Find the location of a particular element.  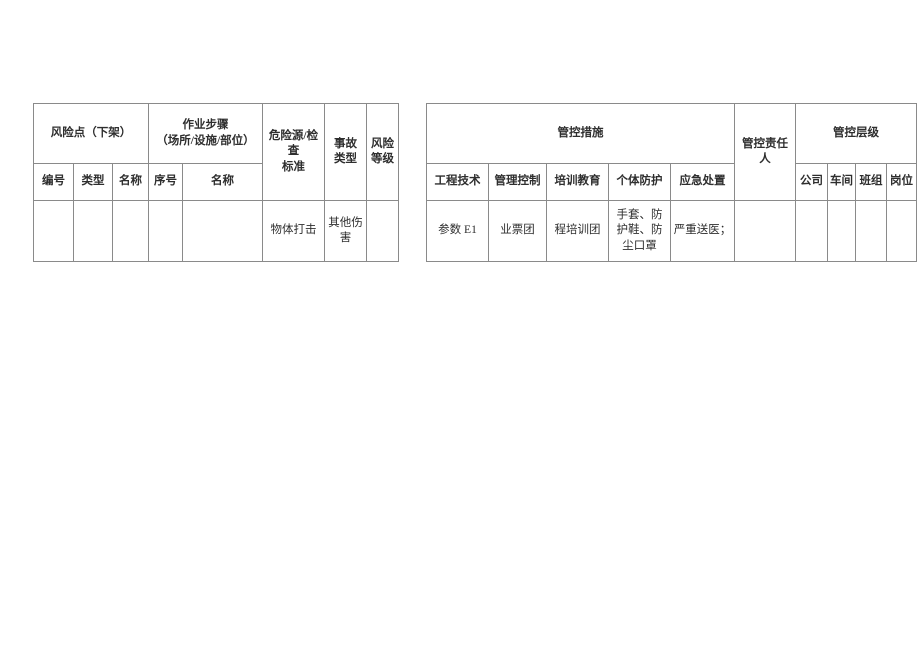

header-row-1: 风险点（下架） 作业步骤 （场所/设施/部位） 危险源/检查 标准 事故 类型 is located at coordinates (216, 152).